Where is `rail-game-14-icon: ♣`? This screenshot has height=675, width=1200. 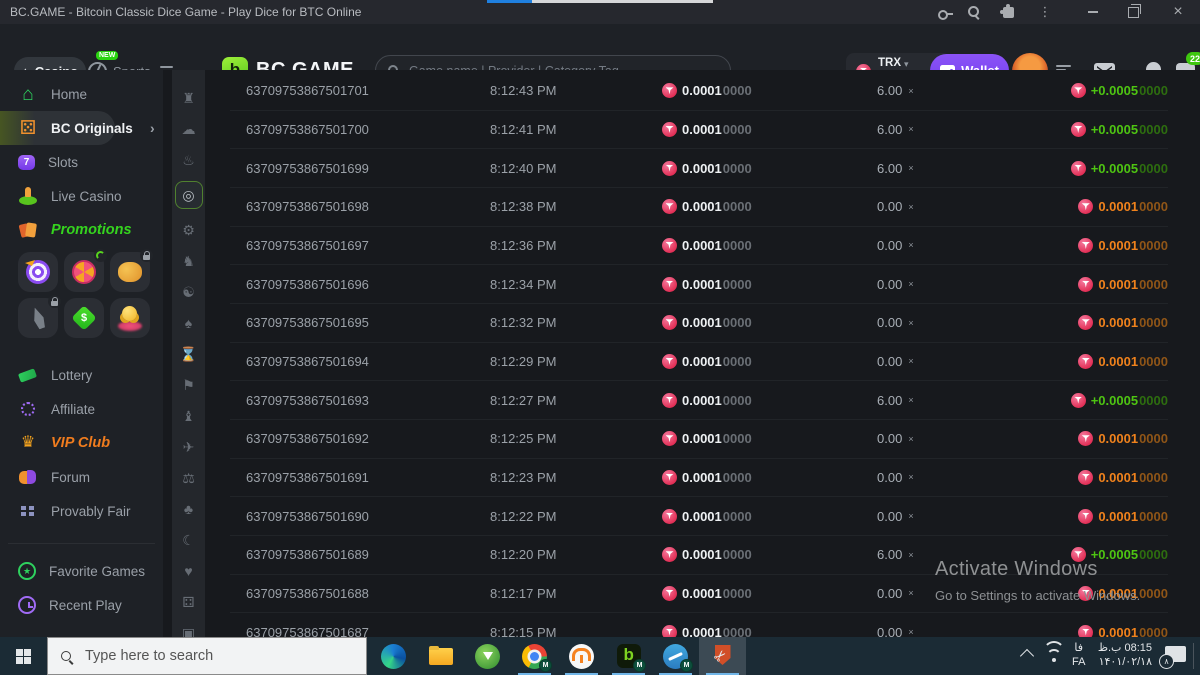 rail-game-14-icon: ♣ is located at coordinates (189, 509).